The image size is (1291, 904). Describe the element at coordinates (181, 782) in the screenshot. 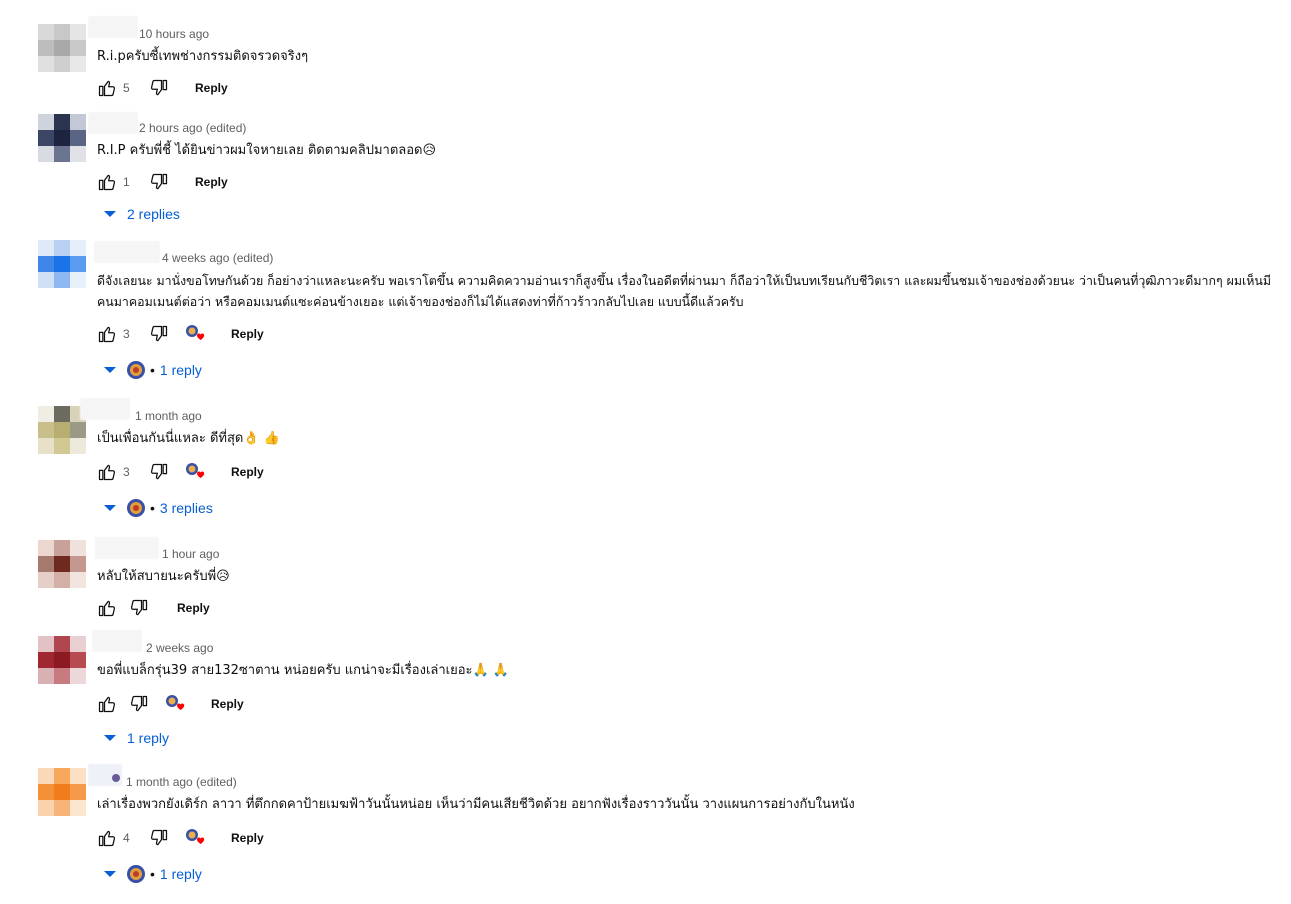

I see `comment-timestamp: 1 month ago (edited)` at that location.